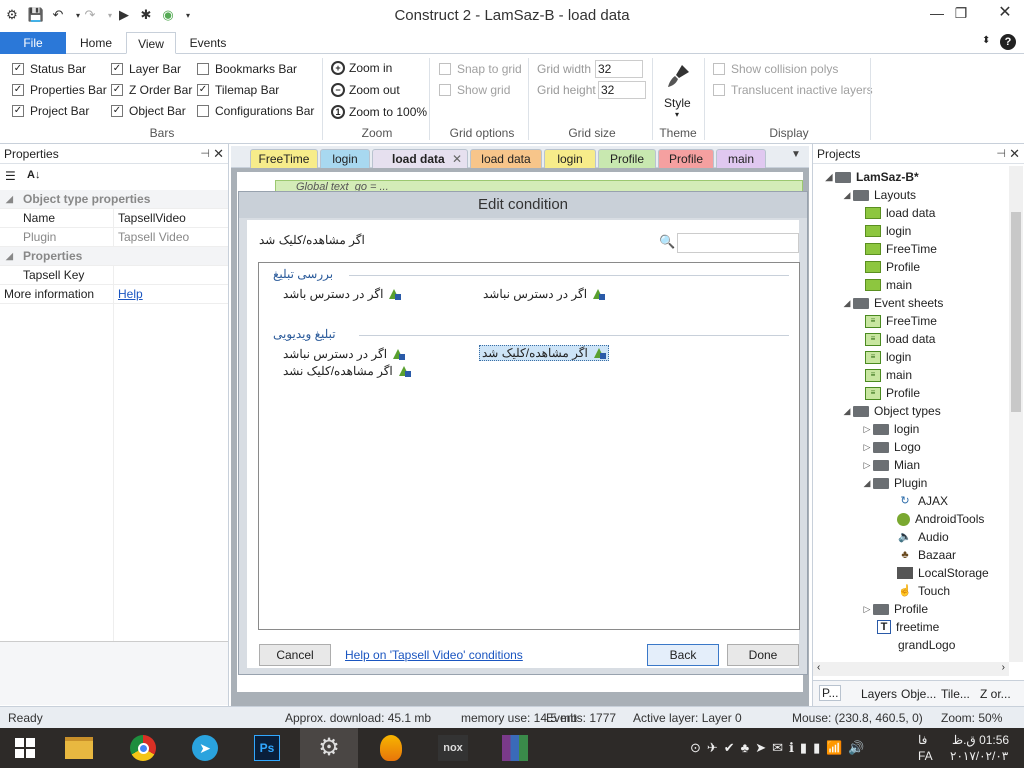 The width and height of the screenshot is (1024, 768). I want to click on tree-folder: ▷ Mian, so click(890, 465).